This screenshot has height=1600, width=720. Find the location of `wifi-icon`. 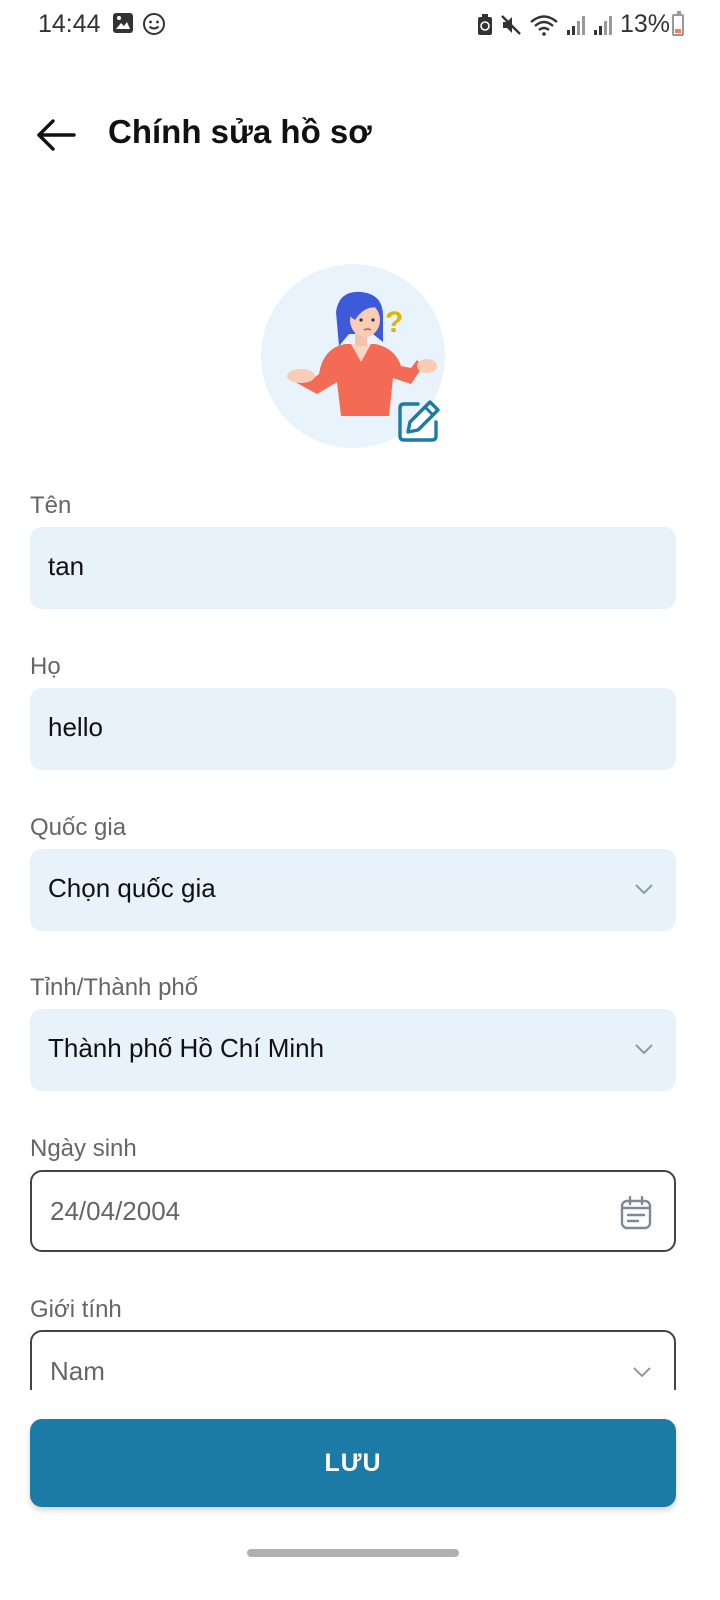

wifi-icon is located at coordinates (544, 25).